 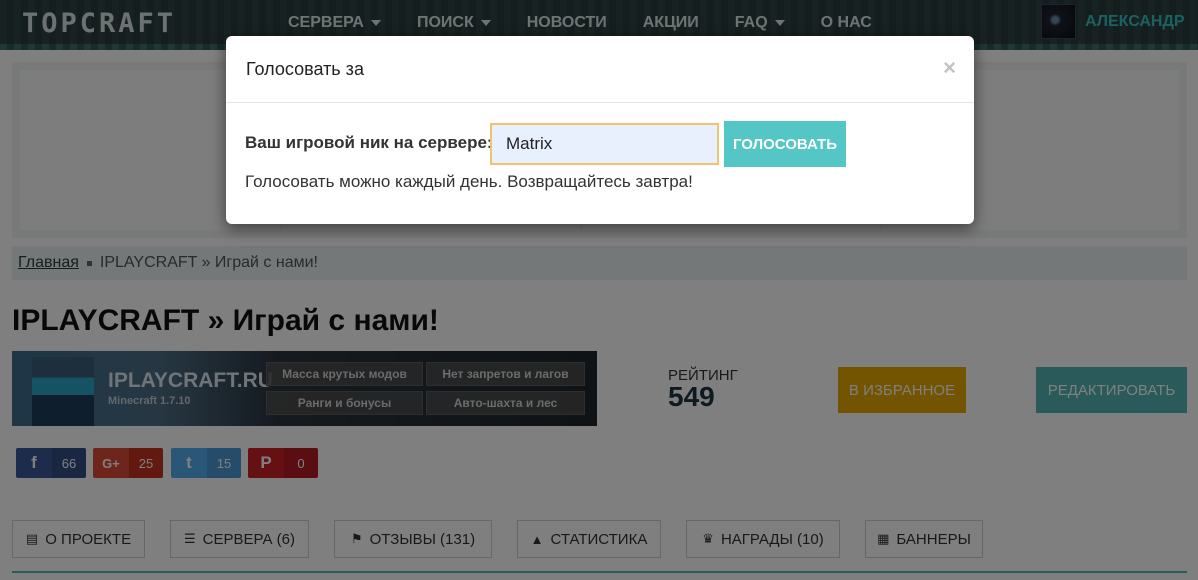 What do you see at coordinates (369, 142) in the screenshot?
I see `nickname-label: Ваш игровой ник на сервере:` at bounding box center [369, 142].